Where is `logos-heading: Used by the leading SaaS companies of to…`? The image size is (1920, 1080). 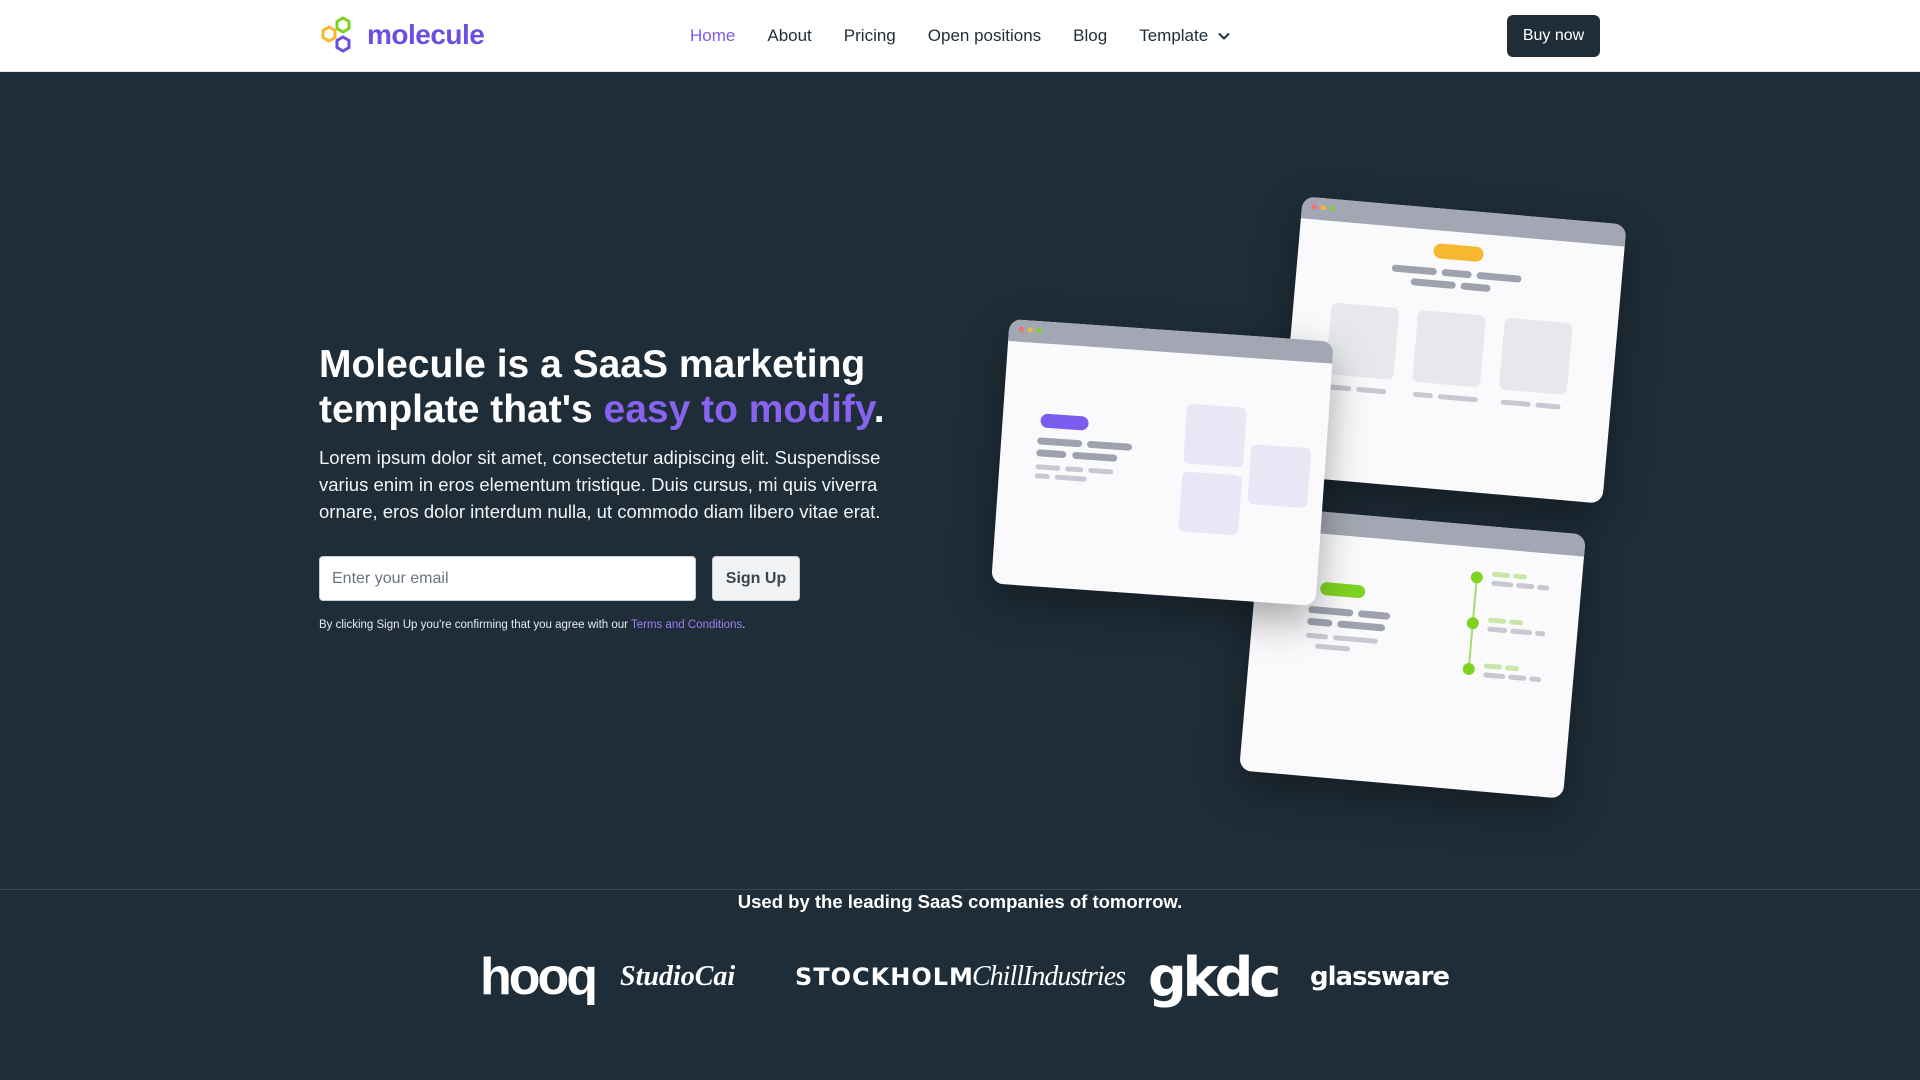 logos-heading: Used by the leading SaaS companies of to… is located at coordinates (960, 901).